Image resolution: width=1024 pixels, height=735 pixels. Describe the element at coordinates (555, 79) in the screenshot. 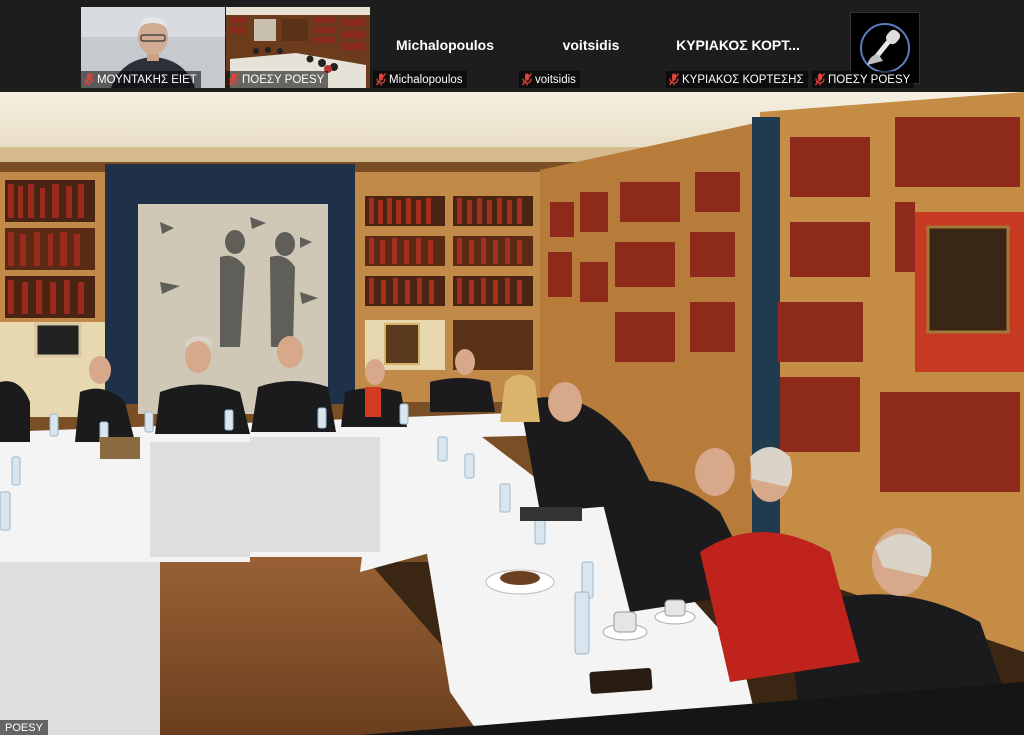

I see `participant-name: voitsidis` at that location.